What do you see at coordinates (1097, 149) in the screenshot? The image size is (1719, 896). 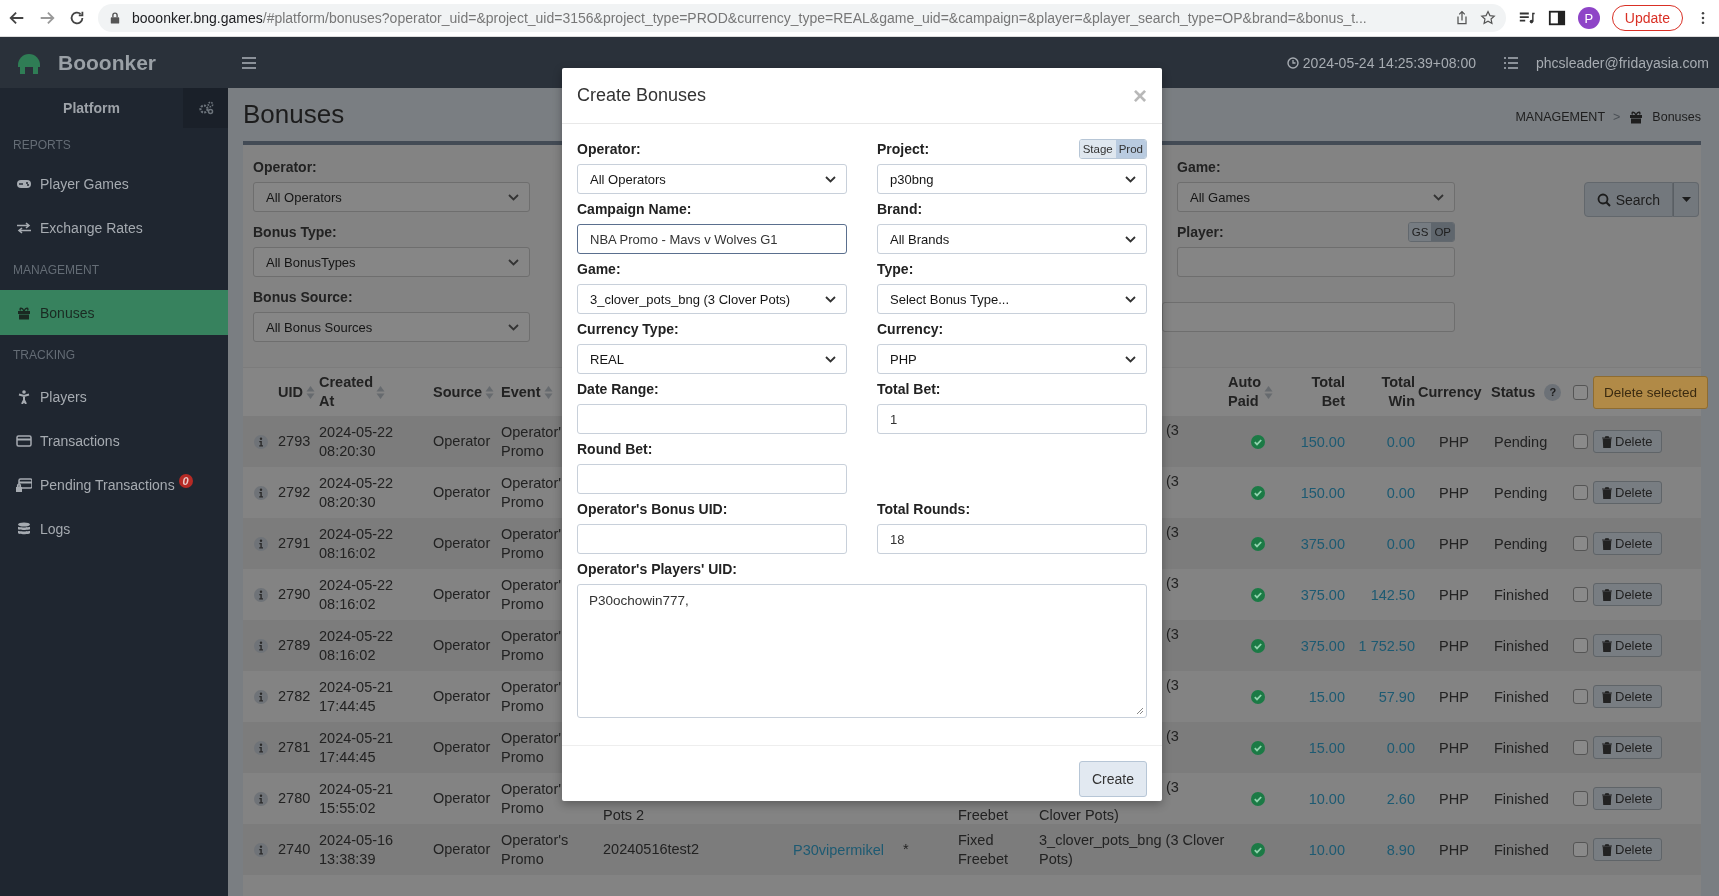 I see `toggle-option: Stage` at bounding box center [1097, 149].